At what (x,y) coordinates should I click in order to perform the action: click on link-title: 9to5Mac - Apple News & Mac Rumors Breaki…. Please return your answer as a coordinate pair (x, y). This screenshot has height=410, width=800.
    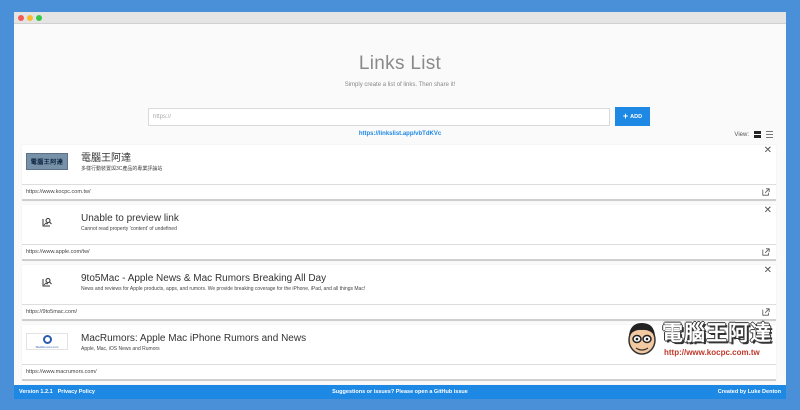
    Looking at the image, I should click on (413, 279).